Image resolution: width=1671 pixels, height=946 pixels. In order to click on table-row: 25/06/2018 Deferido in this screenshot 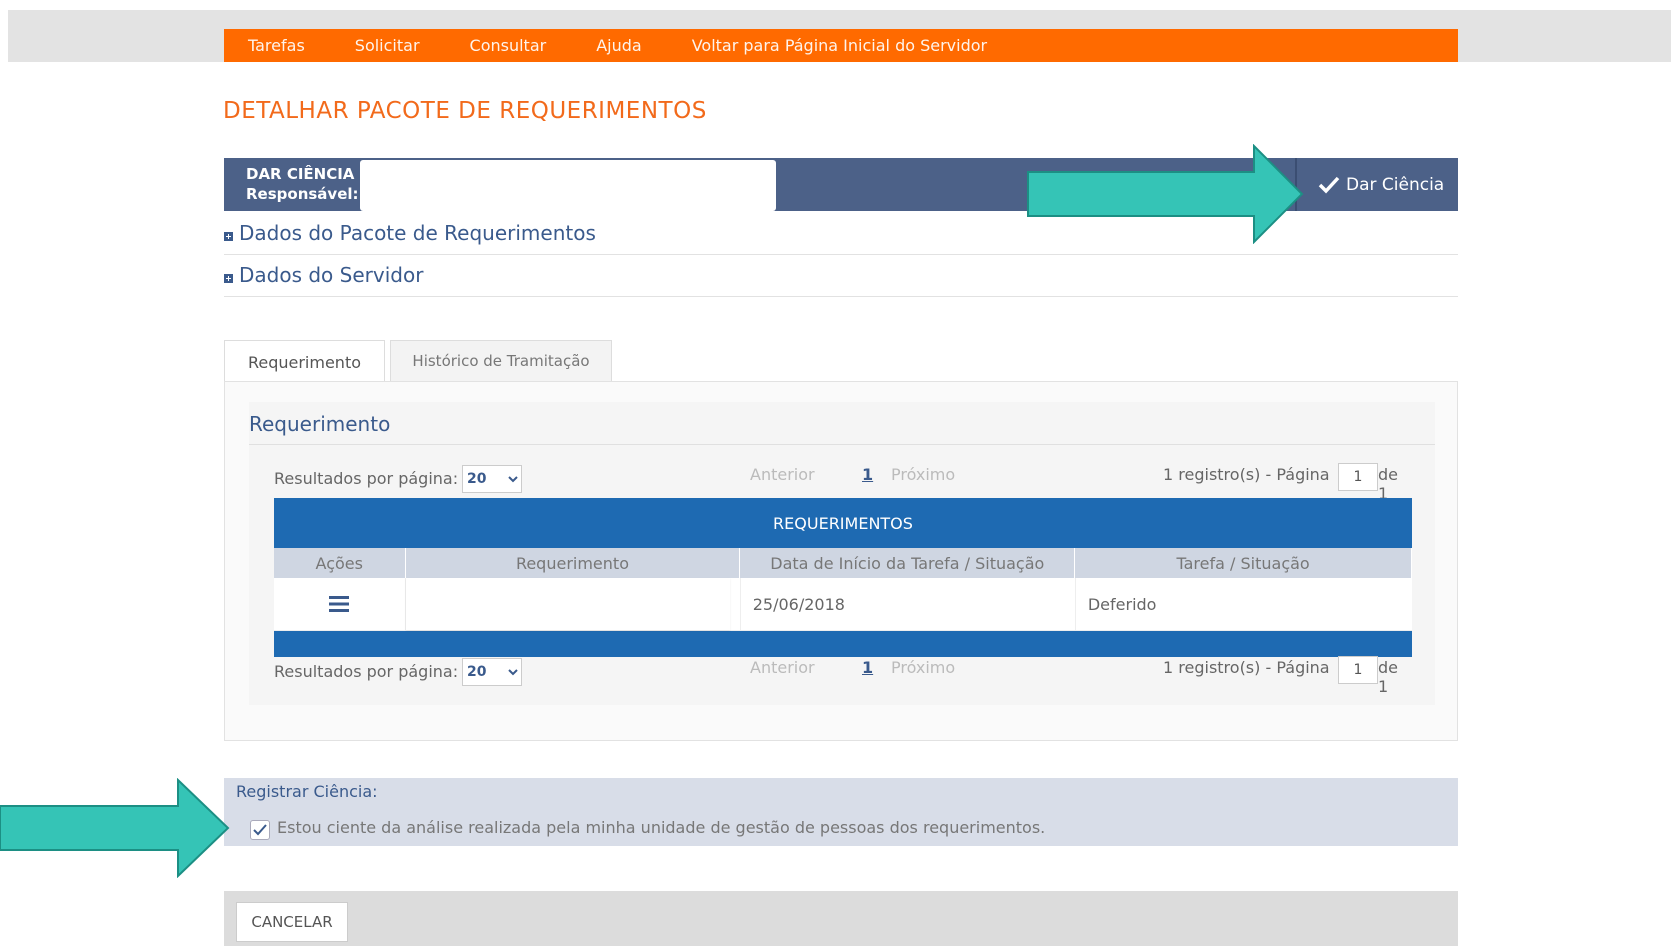, I will do `click(843, 604)`.